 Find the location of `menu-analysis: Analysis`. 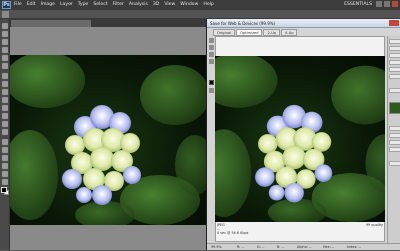

menu-analysis: Analysis is located at coordinates (138, 5).